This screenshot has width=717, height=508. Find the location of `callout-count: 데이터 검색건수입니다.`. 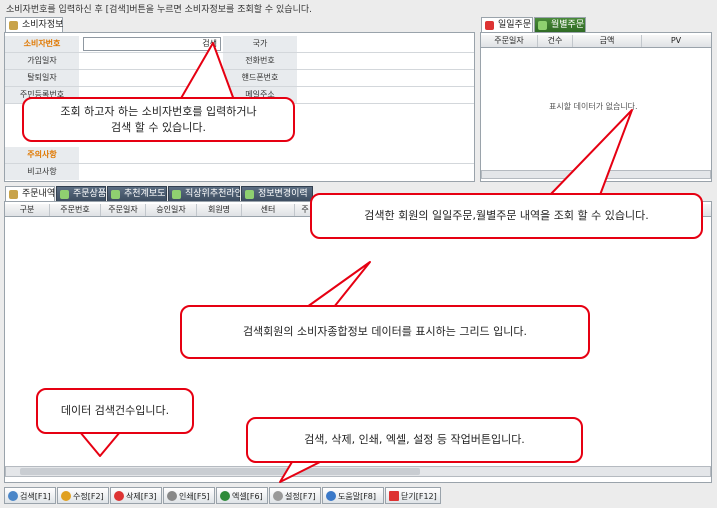

callout-count: 데이터 검색건수입니다. is located at coordinates (115, 411).